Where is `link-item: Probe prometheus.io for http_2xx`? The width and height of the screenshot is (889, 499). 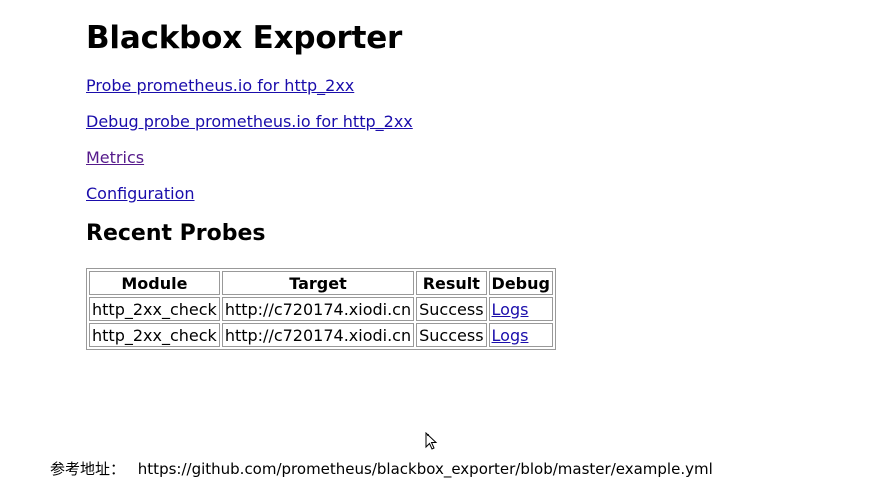
link-item: Probe prometheus.io for http_2xx is located at coordinates (321, 86).